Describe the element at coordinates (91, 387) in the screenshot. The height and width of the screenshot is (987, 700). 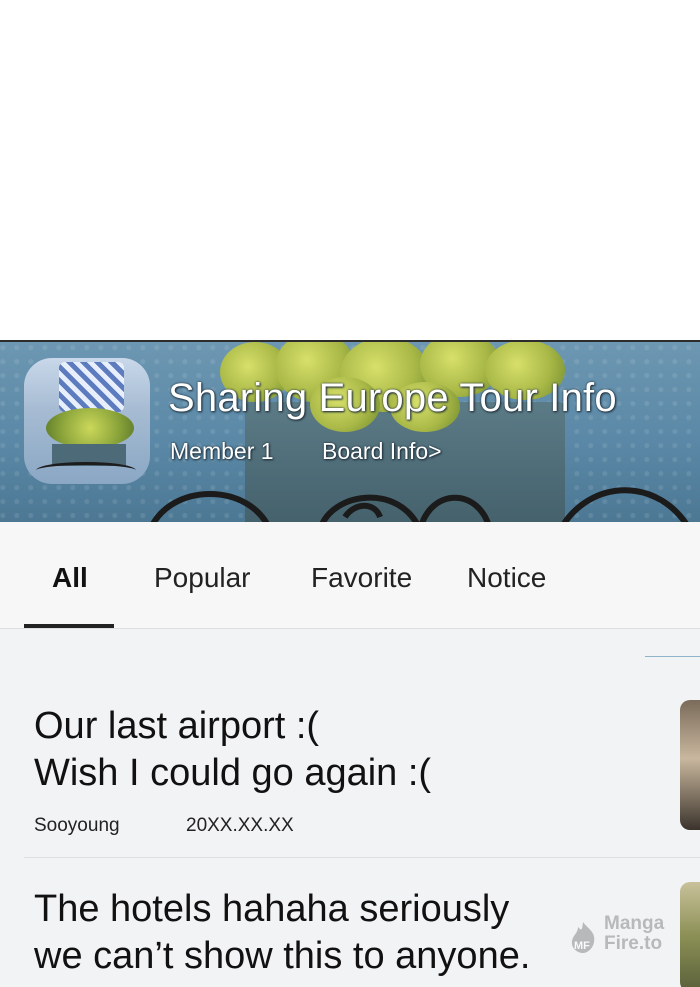
I see `avatar-tile-image` at that location.